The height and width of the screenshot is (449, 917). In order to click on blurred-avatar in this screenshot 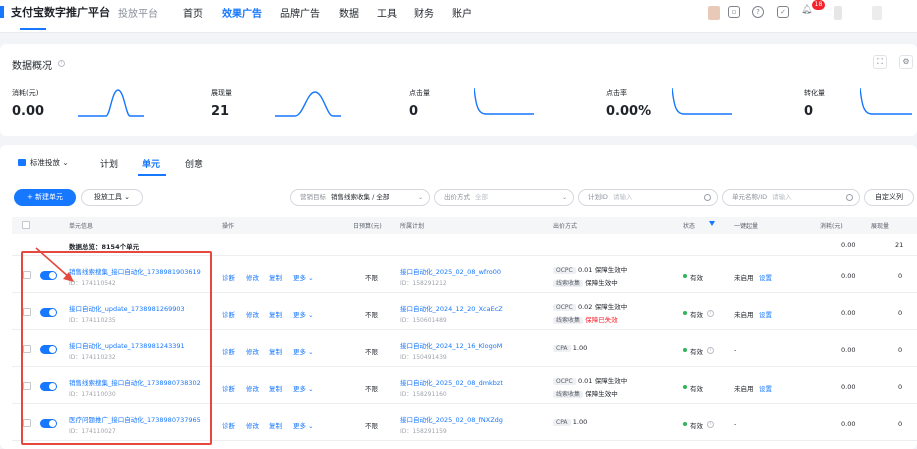, I will do `click(714, 13)`.